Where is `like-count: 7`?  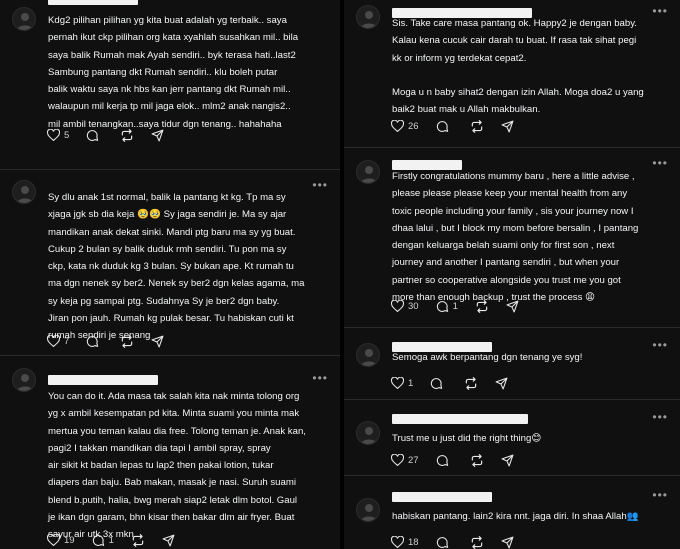 like-count: 7 is located at coordinates (67, 341).